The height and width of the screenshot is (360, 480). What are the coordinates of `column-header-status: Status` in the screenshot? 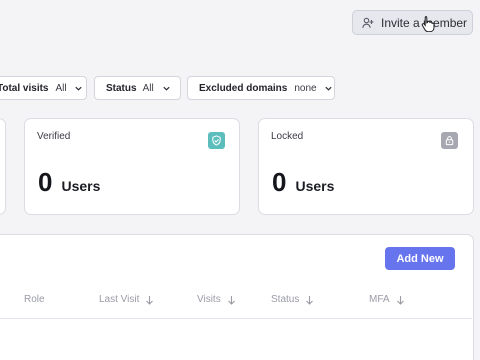 It's located at (292, 299).